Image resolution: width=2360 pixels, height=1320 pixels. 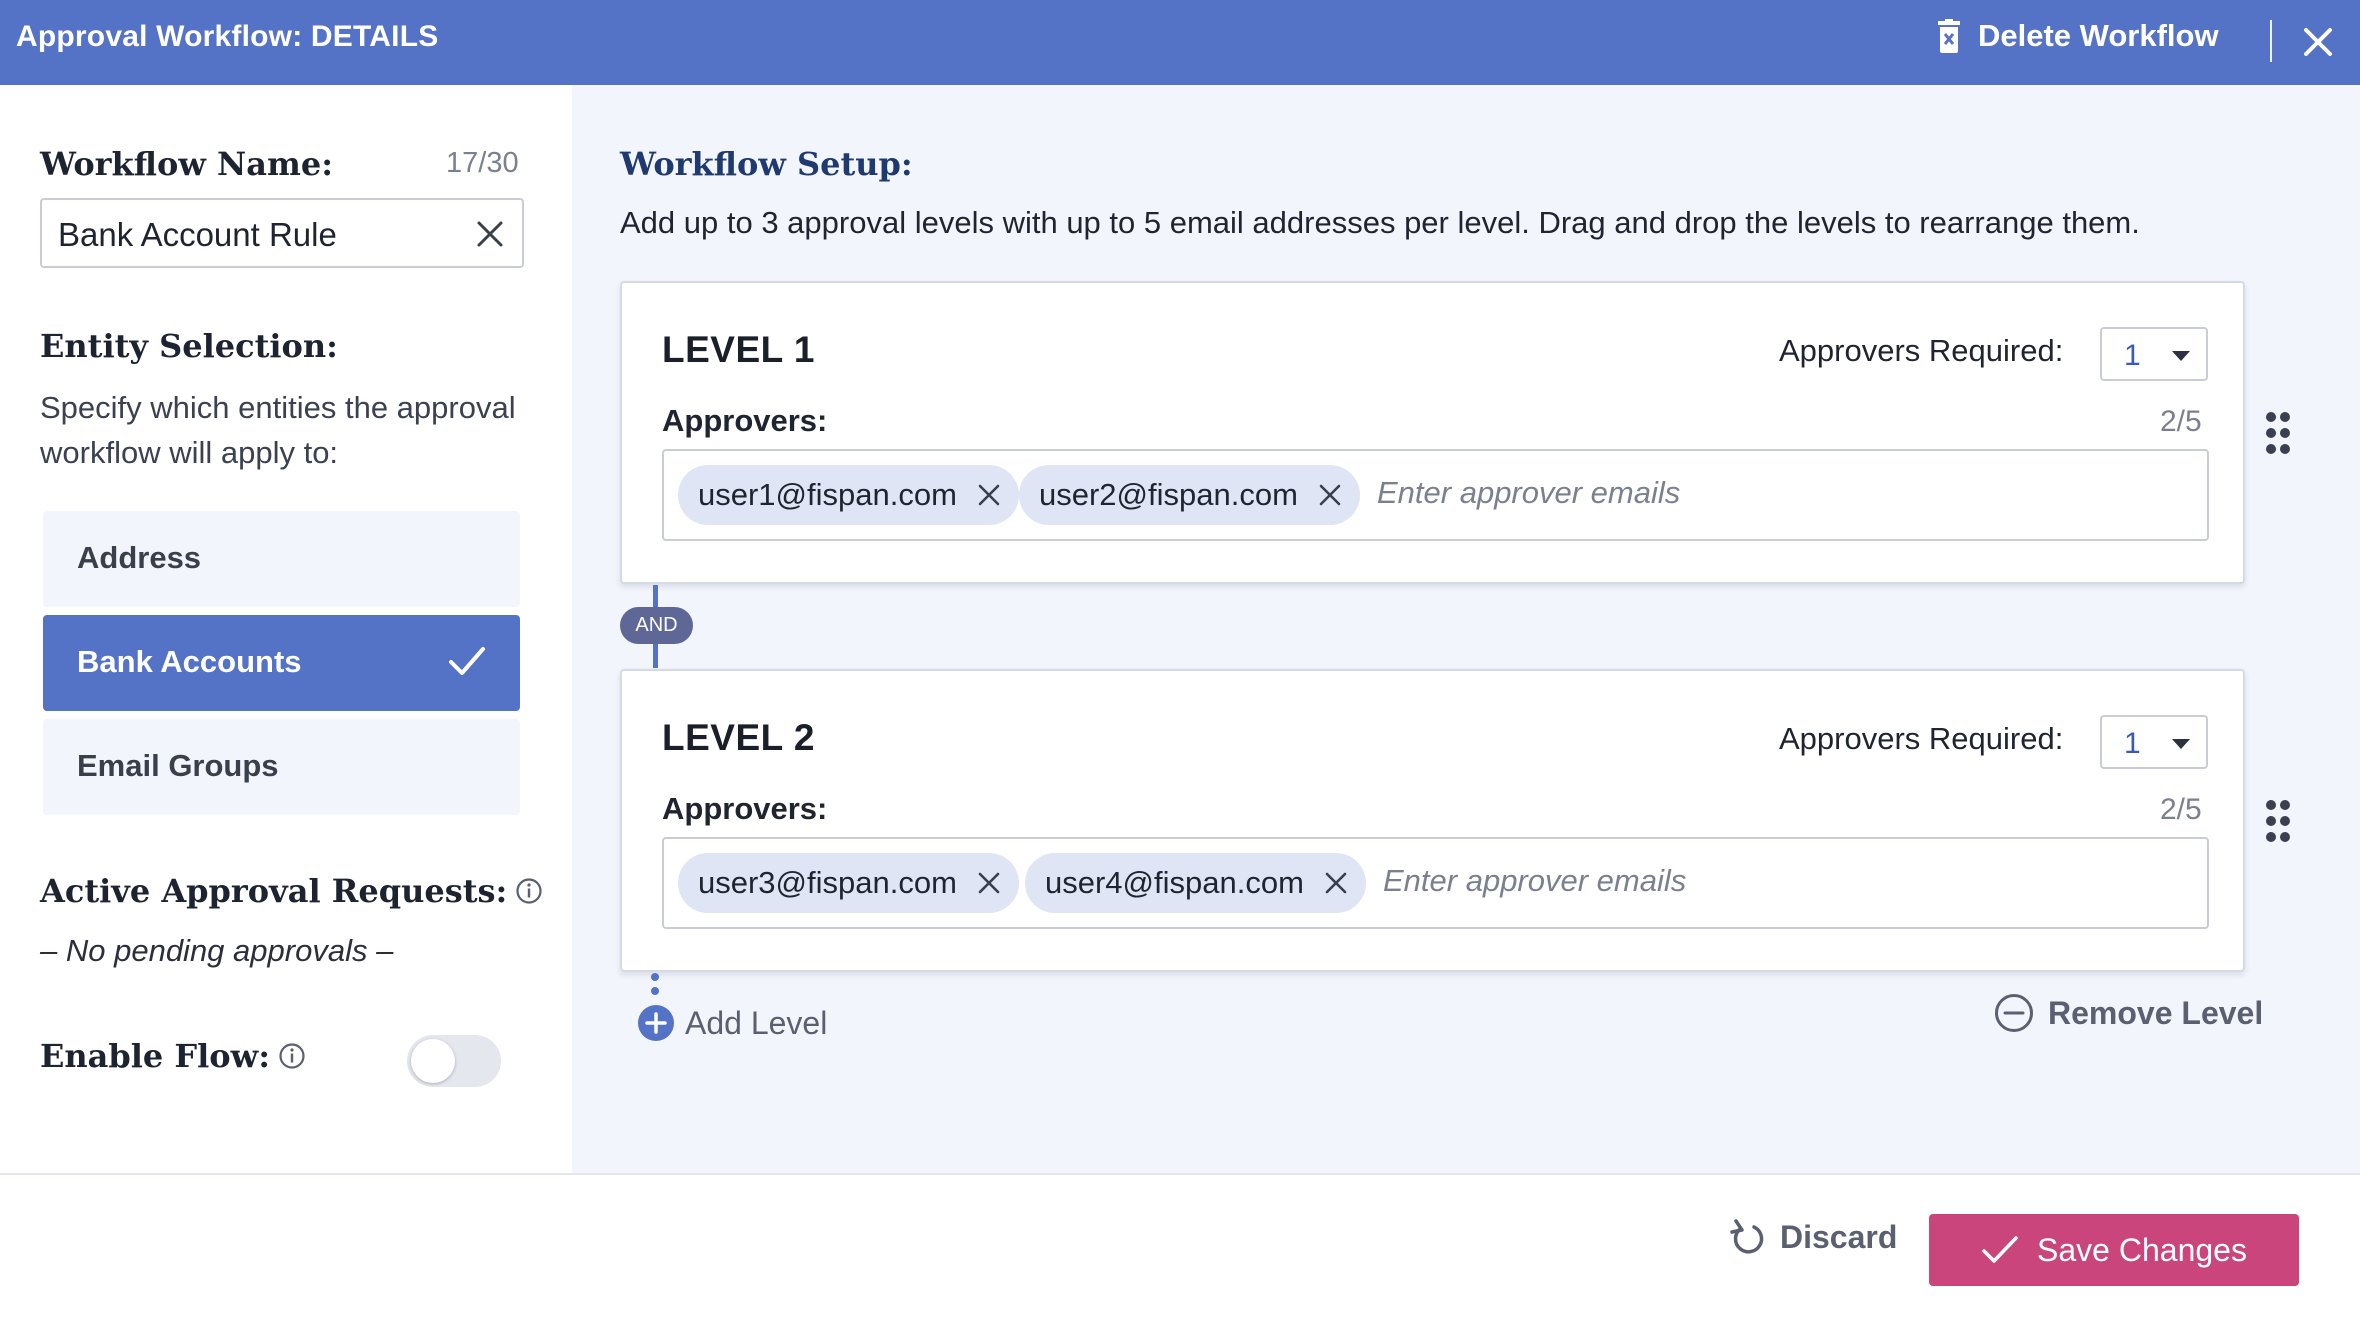 What do you see at coordinates (1180, 1246) in the screenshot?
I see `modal-footer: Discard Save Changes` at bounding box center [1180, 1246].